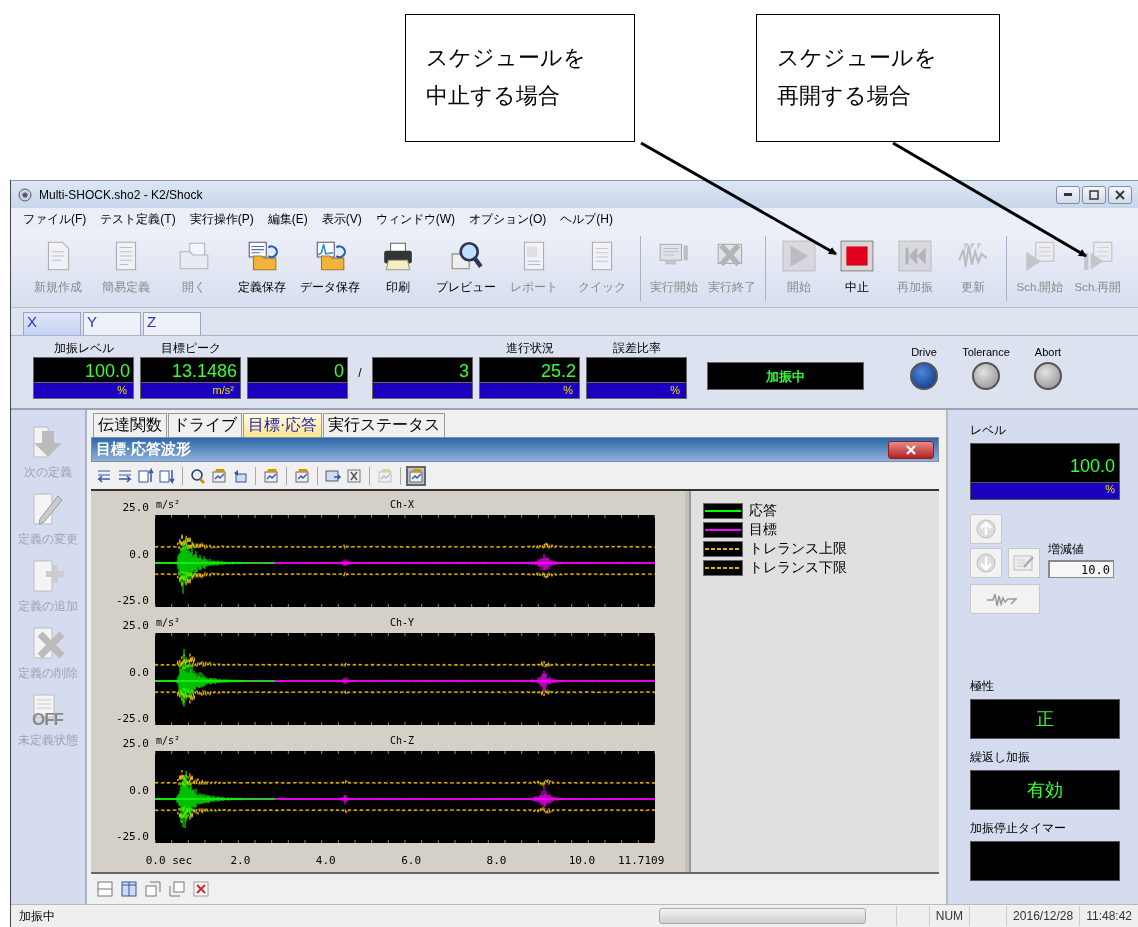 This screenshot has height=927, width=1138. I want to click on toolbar-button: 中止, so click(857, 268).